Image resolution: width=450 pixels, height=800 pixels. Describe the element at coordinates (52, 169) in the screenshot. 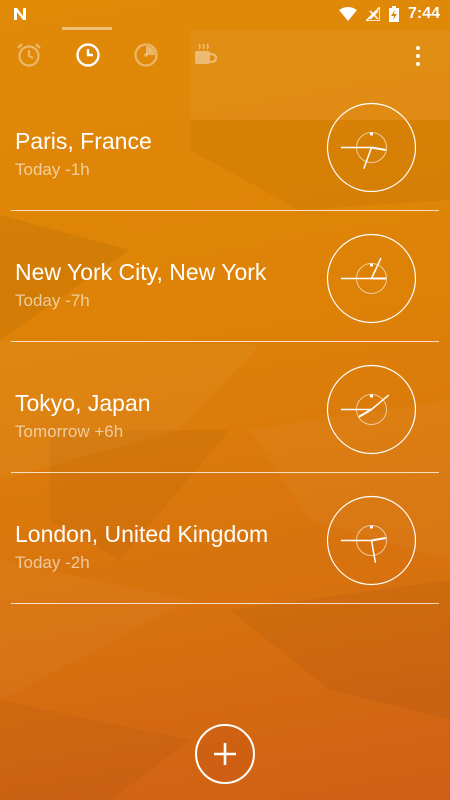

I see `city-time-offset: Today -1h` at that location.